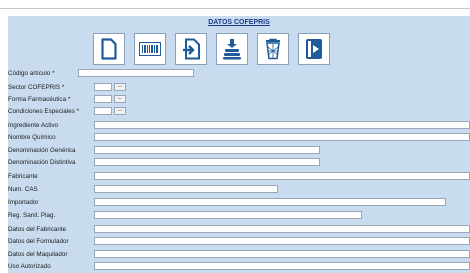 The image size is (470, 273). I want to click on barcode-icon, so click(150, 49).